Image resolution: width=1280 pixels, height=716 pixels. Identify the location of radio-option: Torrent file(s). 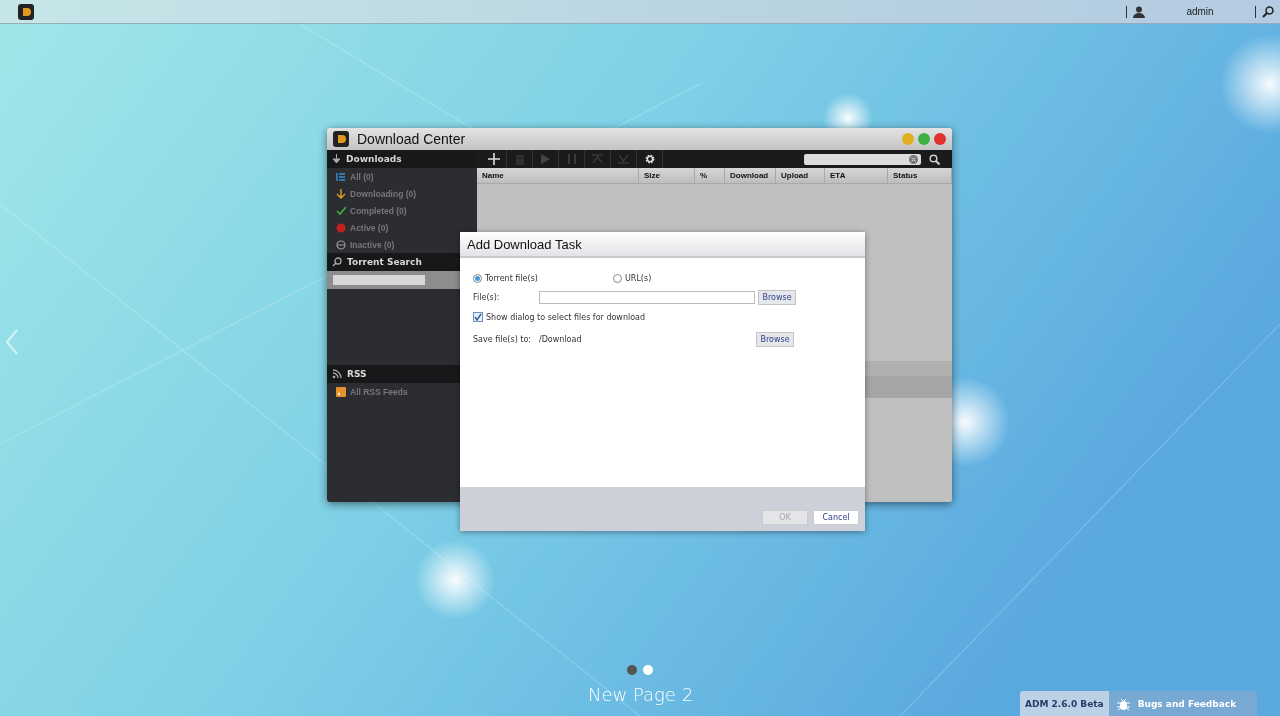
(543, 278).